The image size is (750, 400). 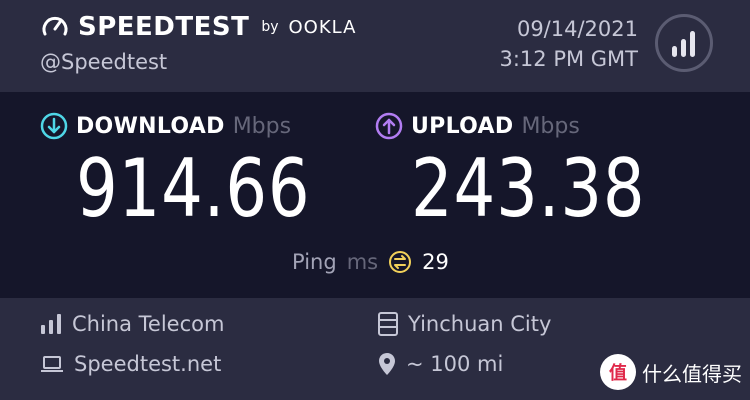 I want to click on test-time: 3:12 PM GMT, so click(x=568, y=59).